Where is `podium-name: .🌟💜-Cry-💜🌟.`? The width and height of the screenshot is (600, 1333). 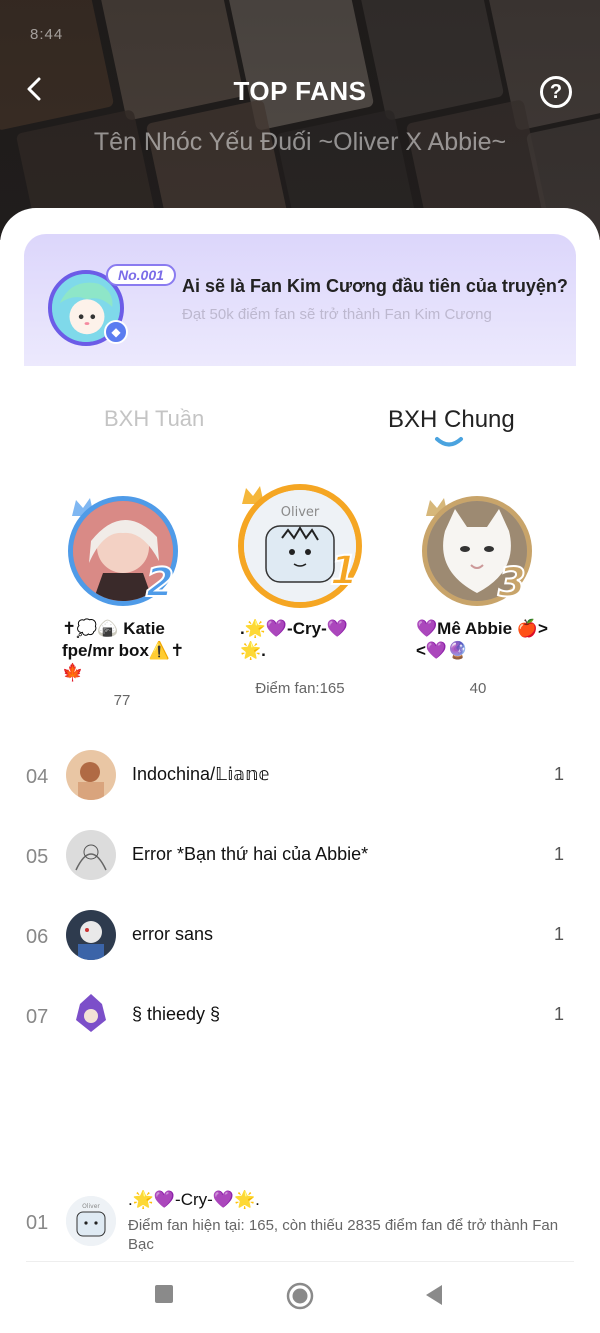
podium-name: .🌟💜-Cry-💜🌟. is located at coordinates (294, 639).